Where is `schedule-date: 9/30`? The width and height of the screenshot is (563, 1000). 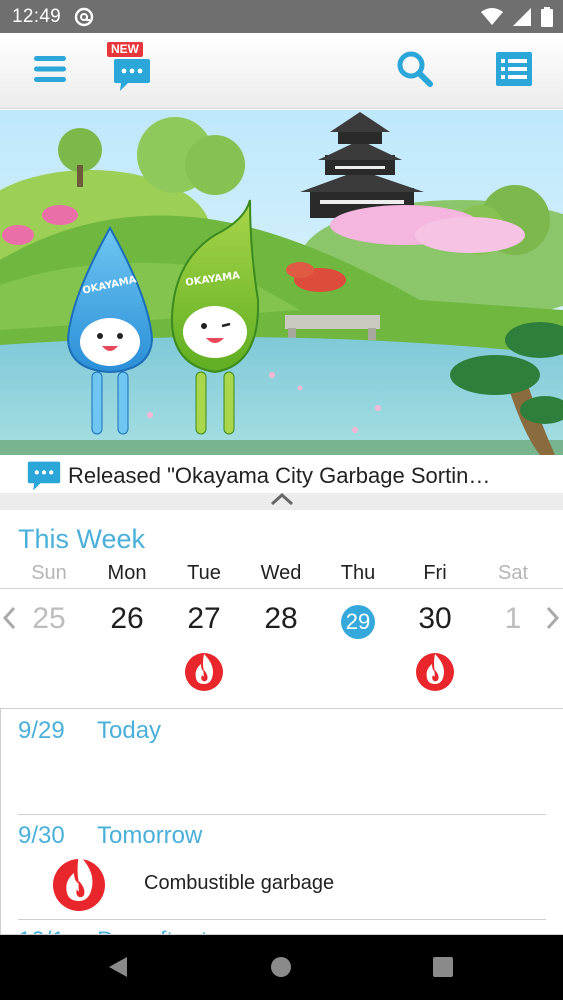
schedule-date: 9/30 is located at coordinates (41, 835).